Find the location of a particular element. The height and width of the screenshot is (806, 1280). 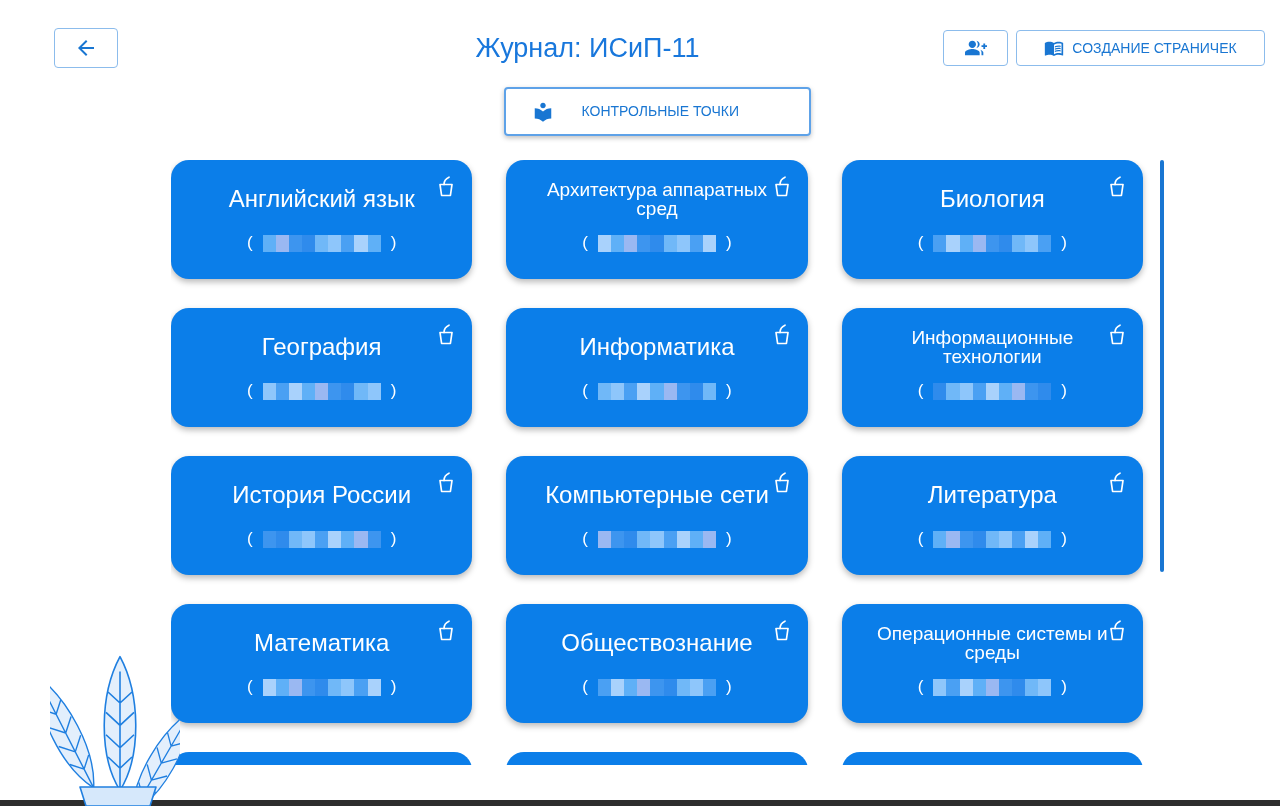

subject-card: Компьютерные сети ( ) is located at coordinates (657, 515).